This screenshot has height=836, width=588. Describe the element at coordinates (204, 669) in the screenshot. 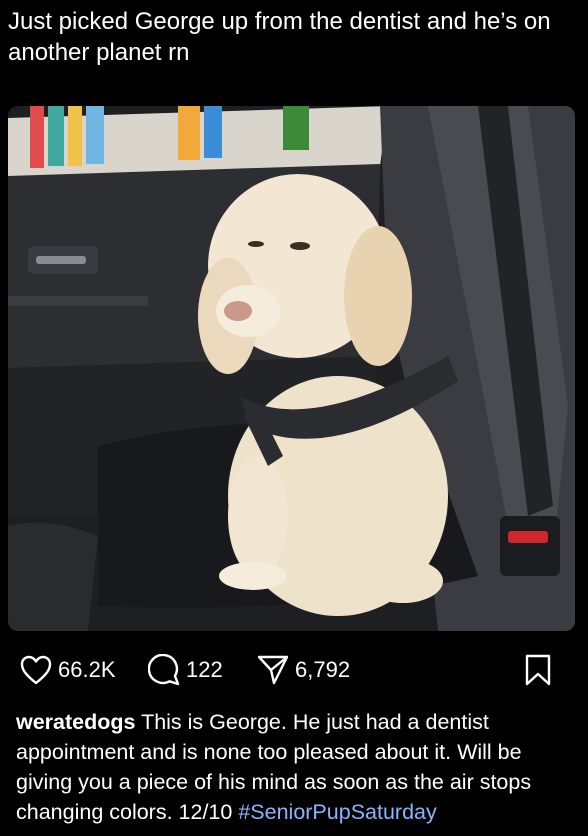

I see `comment-count: 122` at that location.